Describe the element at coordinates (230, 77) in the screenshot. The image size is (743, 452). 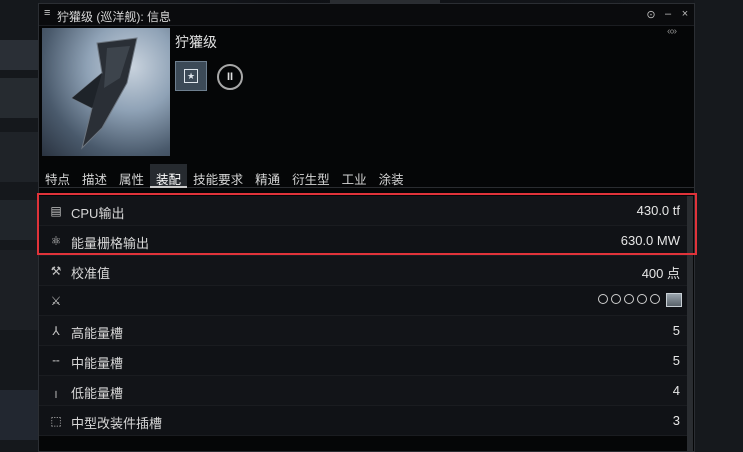
I see `mastery-icon: II` at that location.